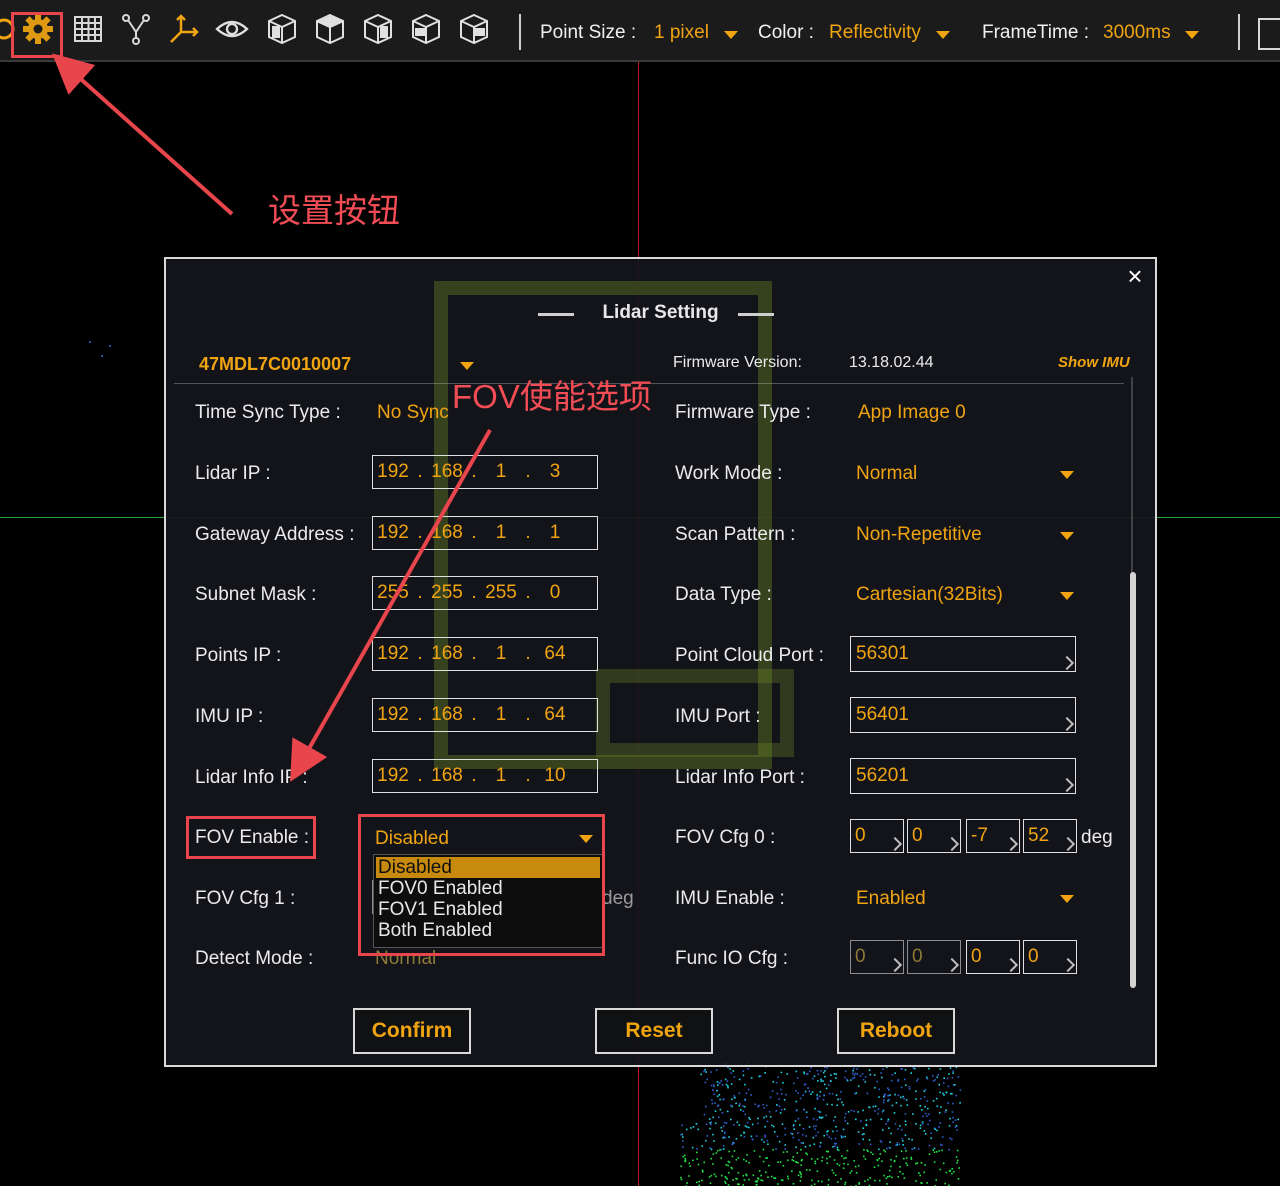 Image resolution: width=1280 pixels, height=1186 pixels. What do you see at coordinates (391, 605) in the screenshot?
I see `arrow-to-fov-enable` at bounding box center [391, 605].